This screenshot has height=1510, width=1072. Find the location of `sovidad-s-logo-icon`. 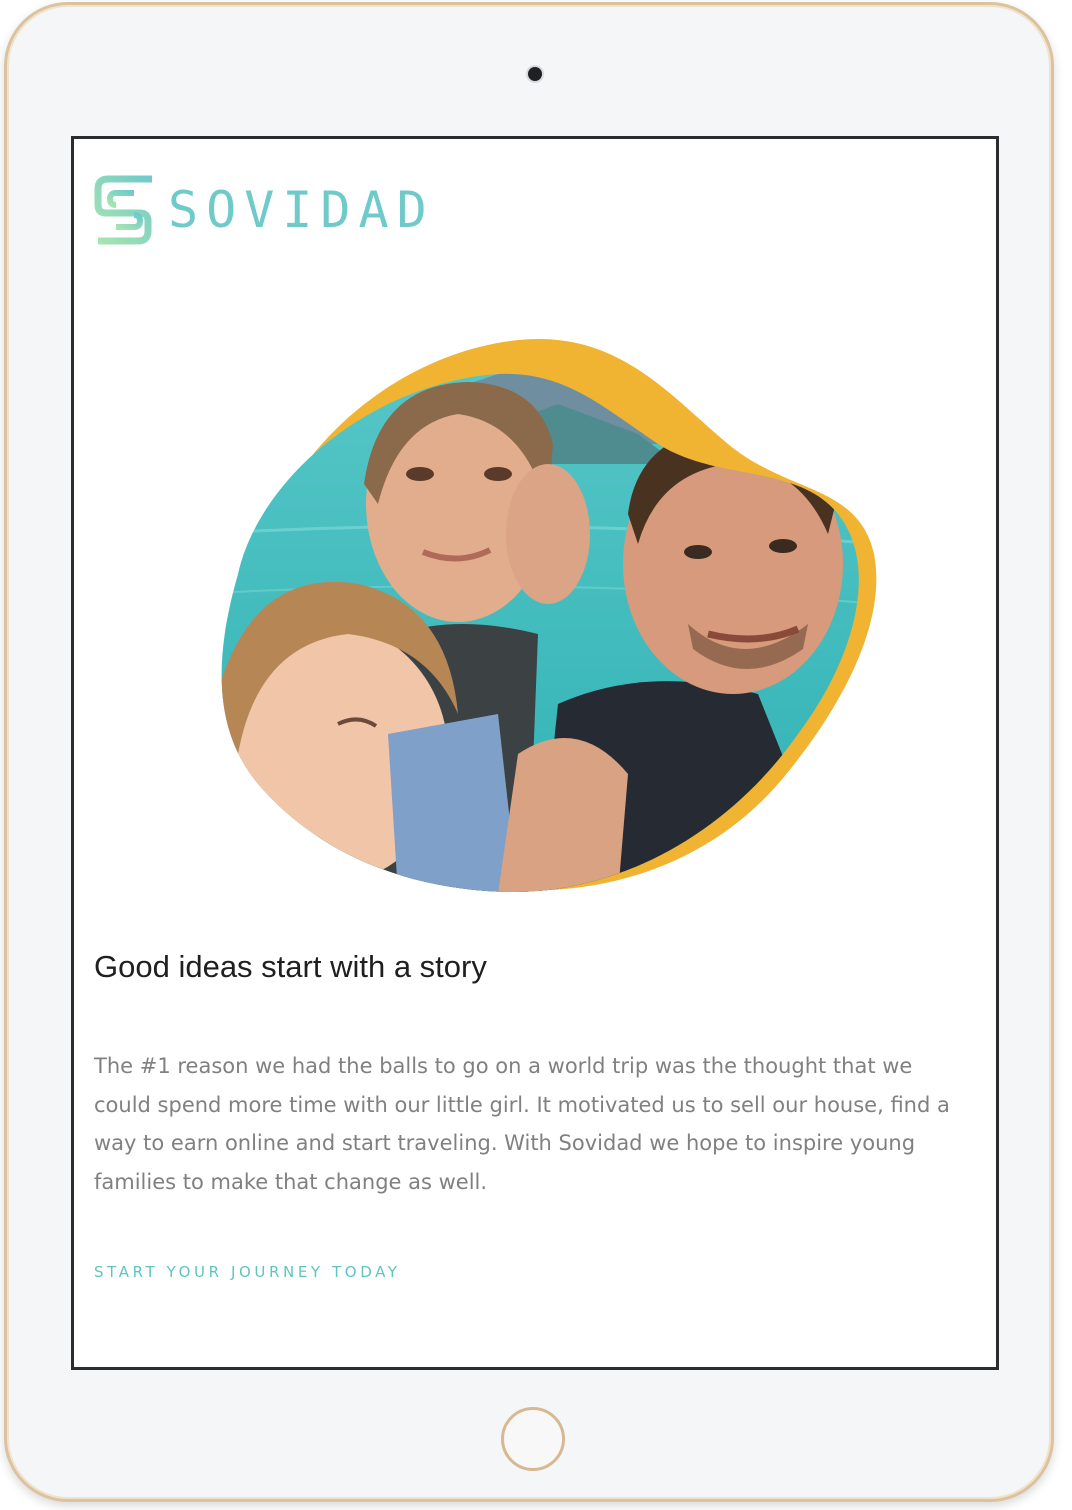

sovidad-s-logo-icon is located at coordinates (123, 210).